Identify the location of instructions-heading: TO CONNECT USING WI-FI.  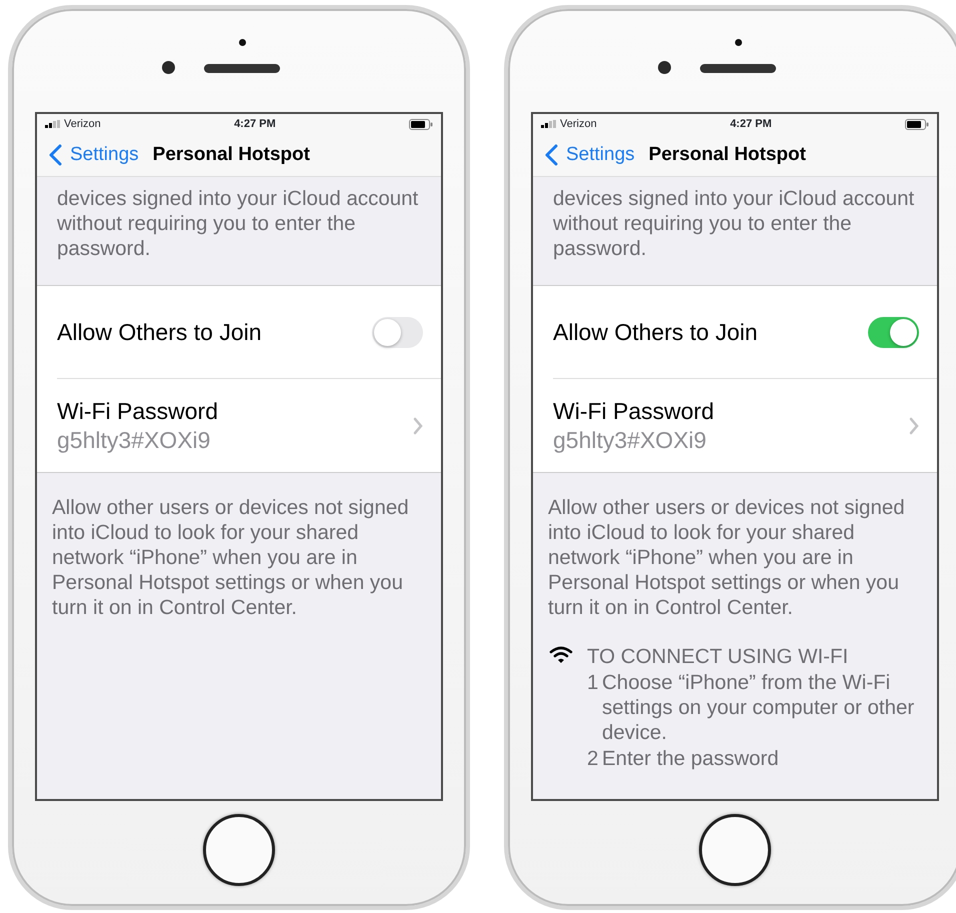
(718, 656).